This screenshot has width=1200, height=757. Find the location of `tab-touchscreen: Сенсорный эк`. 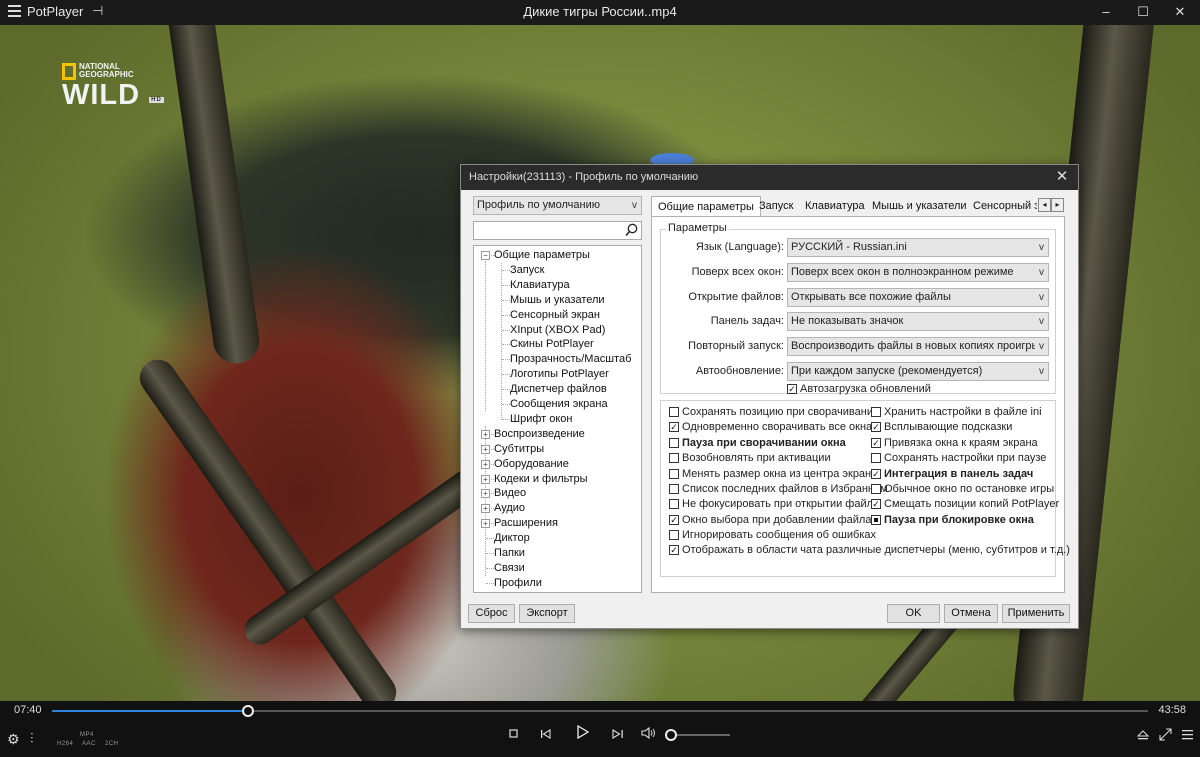

tab-touchscreen: Сенсорный эк is located at coordinates (1005, 206).